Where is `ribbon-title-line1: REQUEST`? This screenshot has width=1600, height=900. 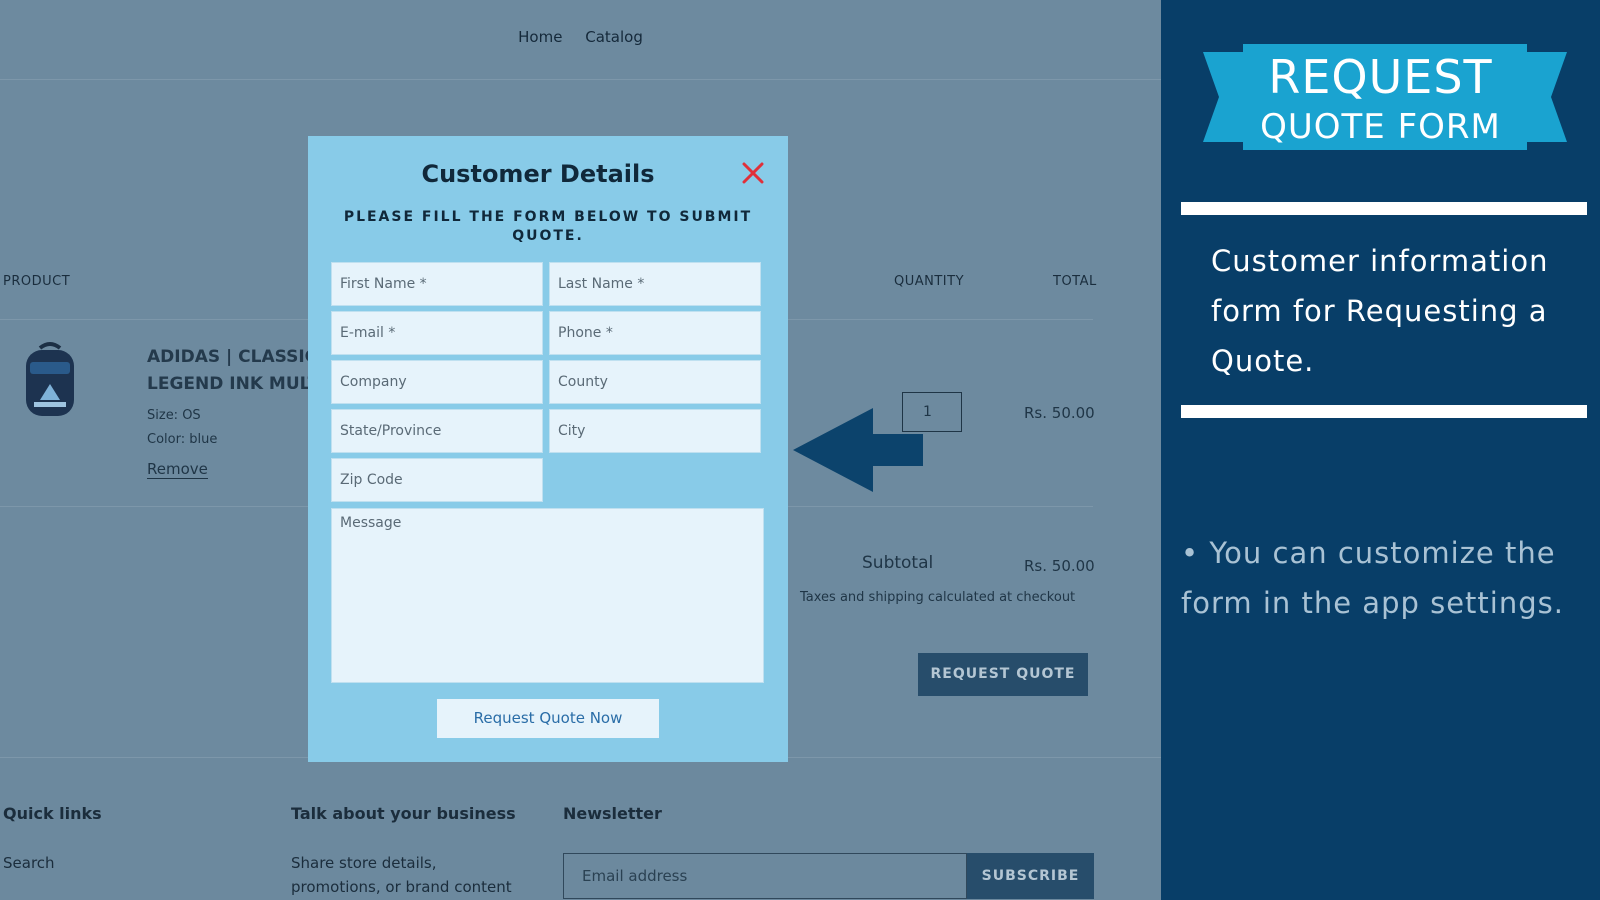 ribbon-title-line1: REQUEST is located at coordinates (1380, 77).